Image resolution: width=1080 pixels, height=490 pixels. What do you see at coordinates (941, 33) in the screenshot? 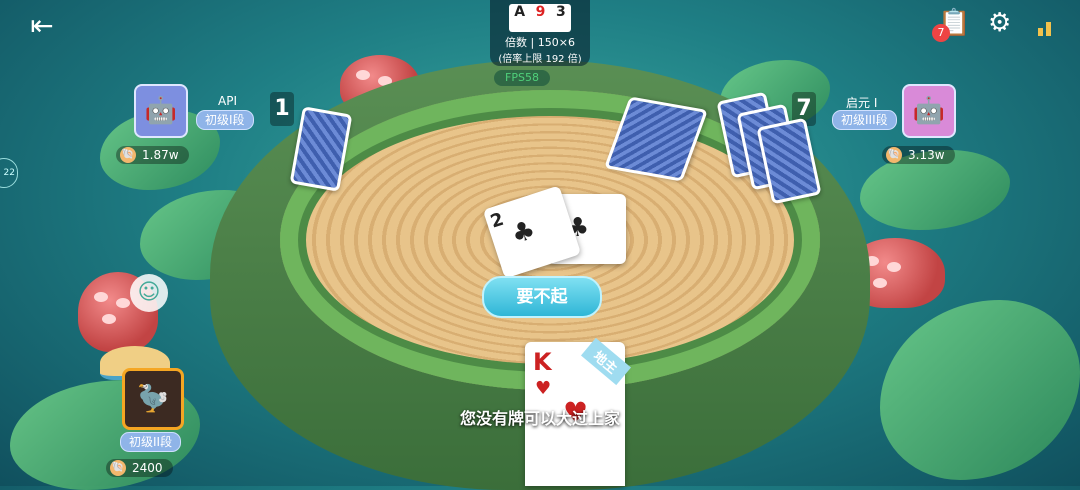
I see `task-badge: 7` at bounding box center [941, 33].